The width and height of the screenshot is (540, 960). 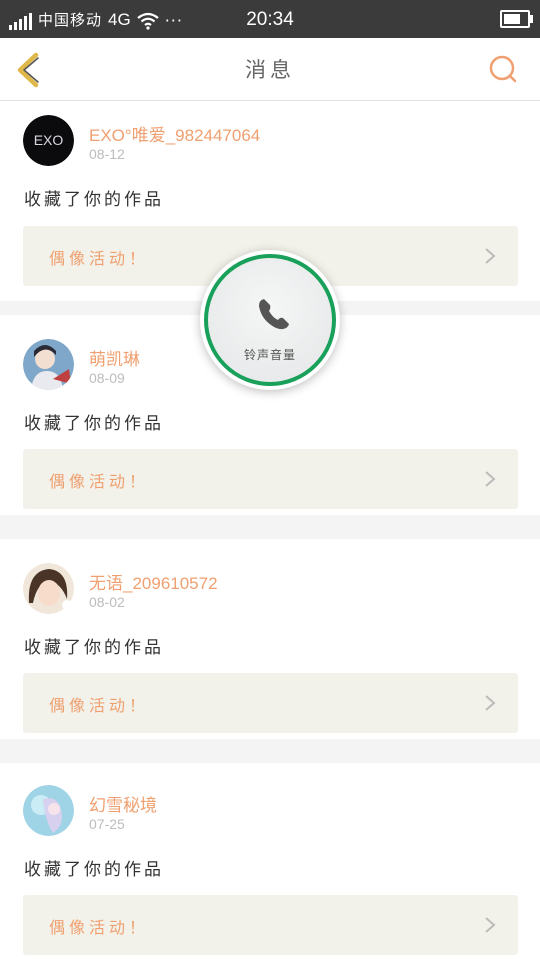 What do you see at coordinates (107, 154) in the screenshot?
I see `message-date: 08-12` at bounding box center [107, 154].